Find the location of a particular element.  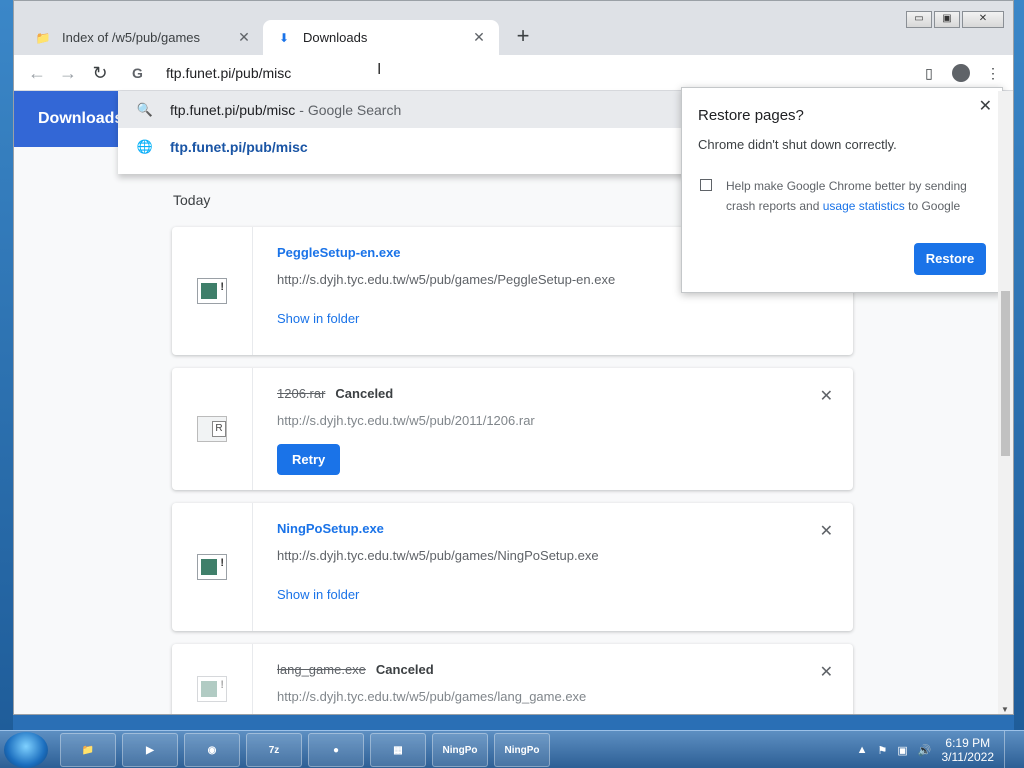

menu-icon: ⋮ is located at coordinates (993, 73).